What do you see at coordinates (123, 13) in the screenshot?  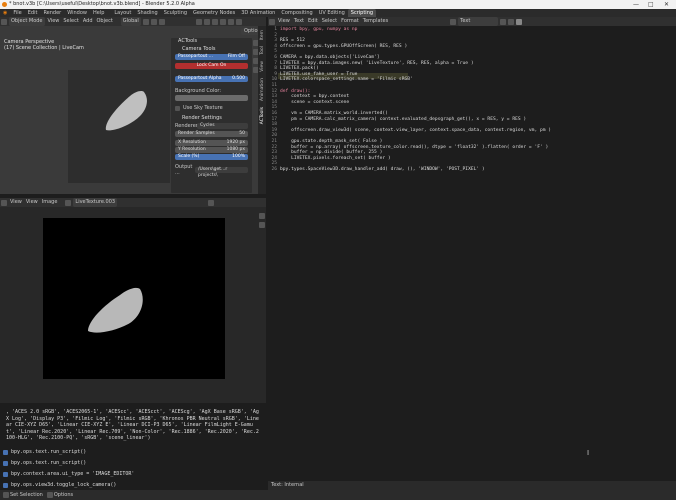 I see `workspace-tab: Layout` at bounding box center [123, 13].